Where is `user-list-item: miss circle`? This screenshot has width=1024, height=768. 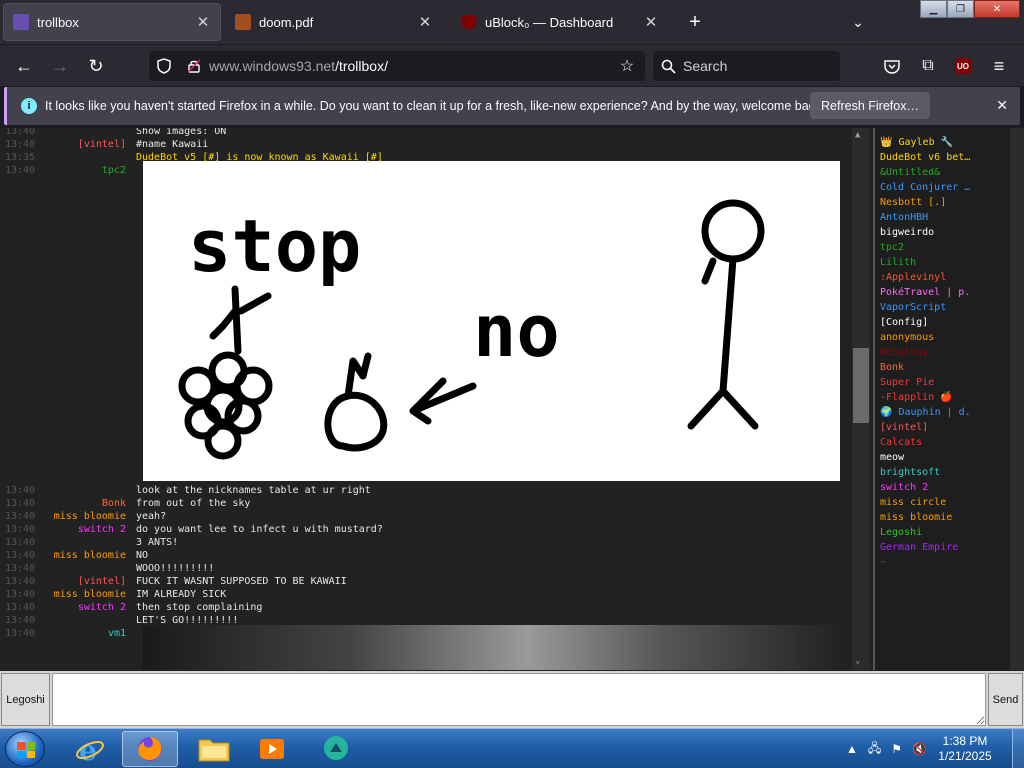 user-list-item: miss circle is located at coordinates (913, 502).